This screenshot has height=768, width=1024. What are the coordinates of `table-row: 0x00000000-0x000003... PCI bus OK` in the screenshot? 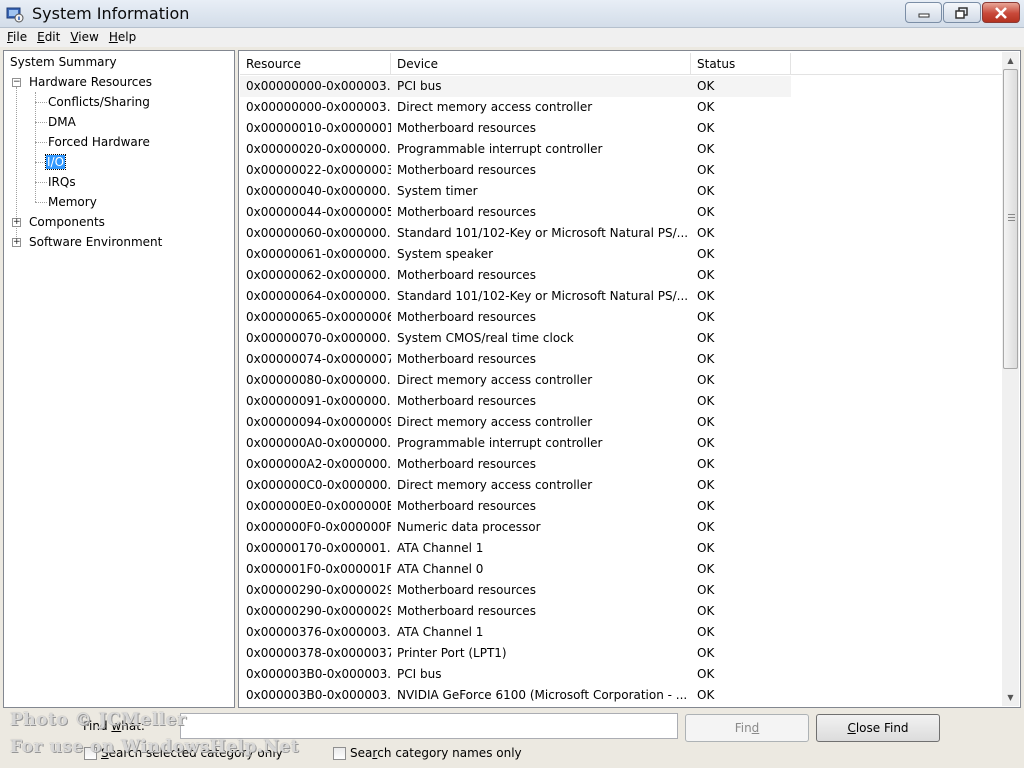 It's located at (515, 86).